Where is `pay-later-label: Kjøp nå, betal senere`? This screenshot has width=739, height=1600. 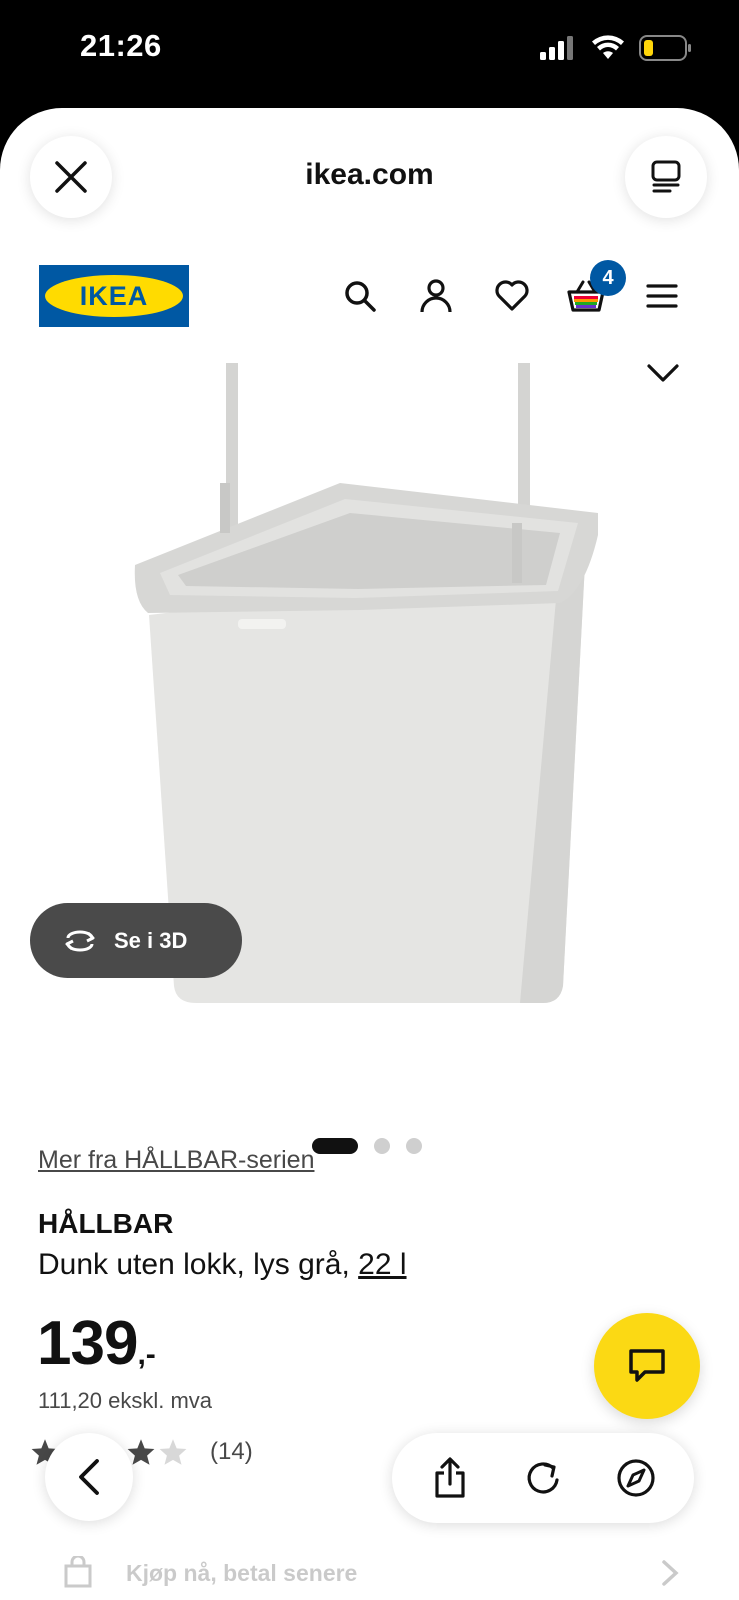 pay-later-label: Kjøp nå, betal senere is located at coordinates (242, 1572).